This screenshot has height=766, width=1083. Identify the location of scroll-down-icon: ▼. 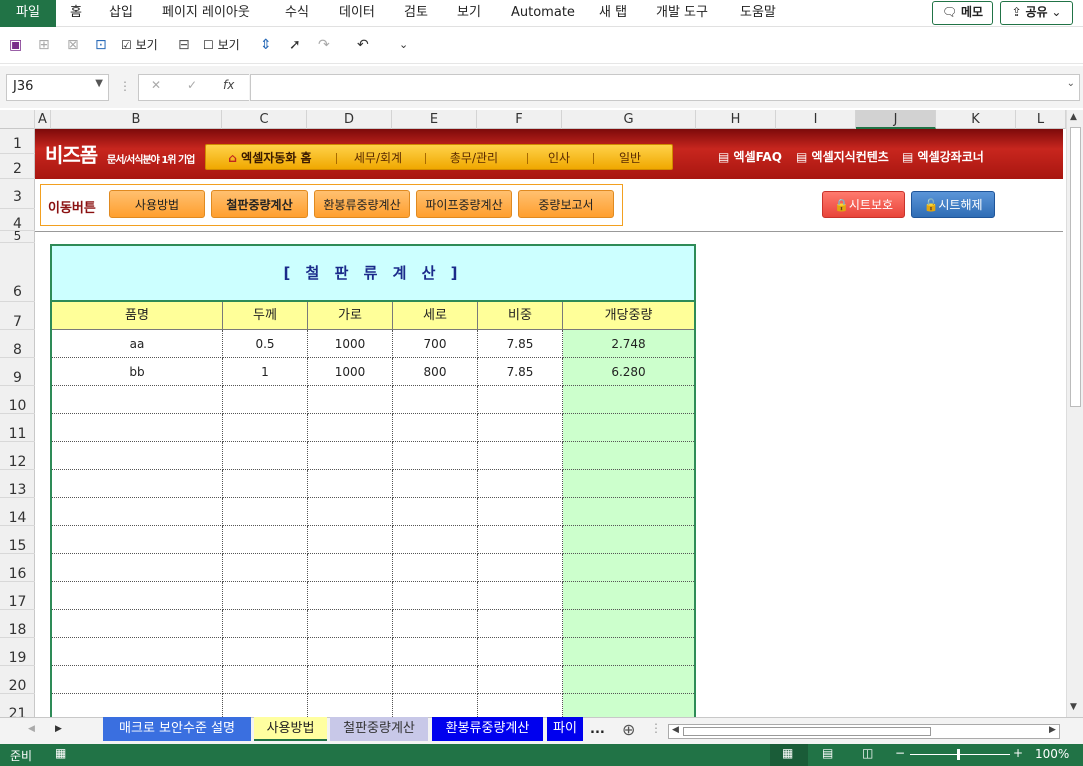
(1073, 707).